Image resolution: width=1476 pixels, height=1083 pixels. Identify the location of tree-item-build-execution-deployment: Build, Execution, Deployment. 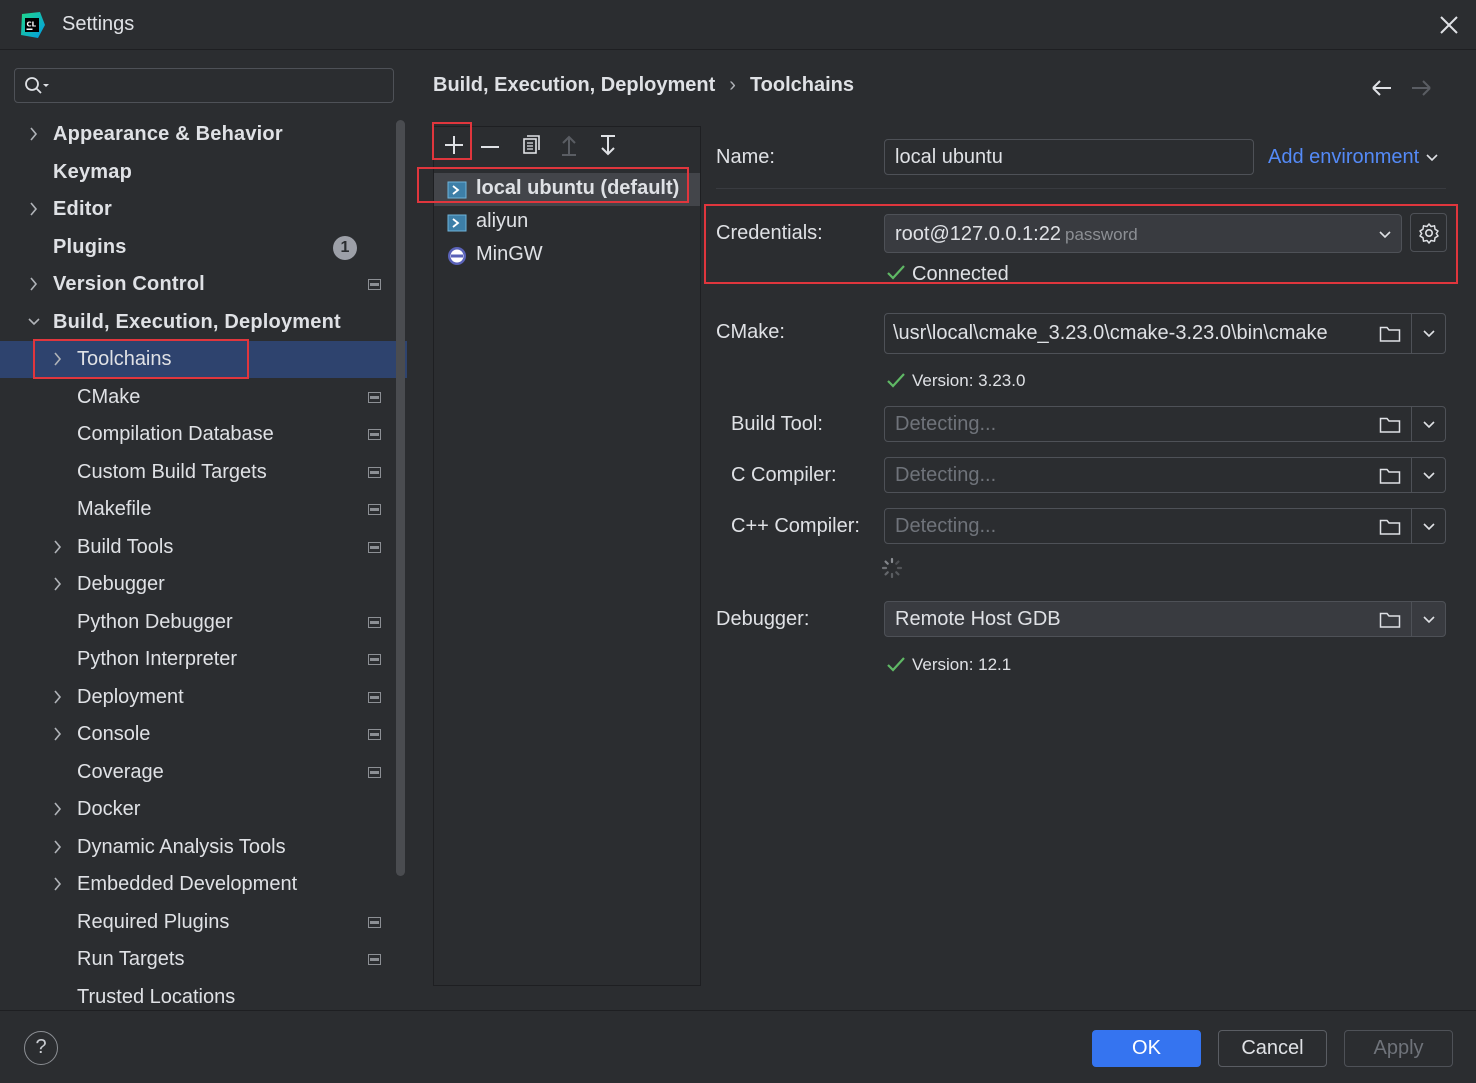
(203, 322).